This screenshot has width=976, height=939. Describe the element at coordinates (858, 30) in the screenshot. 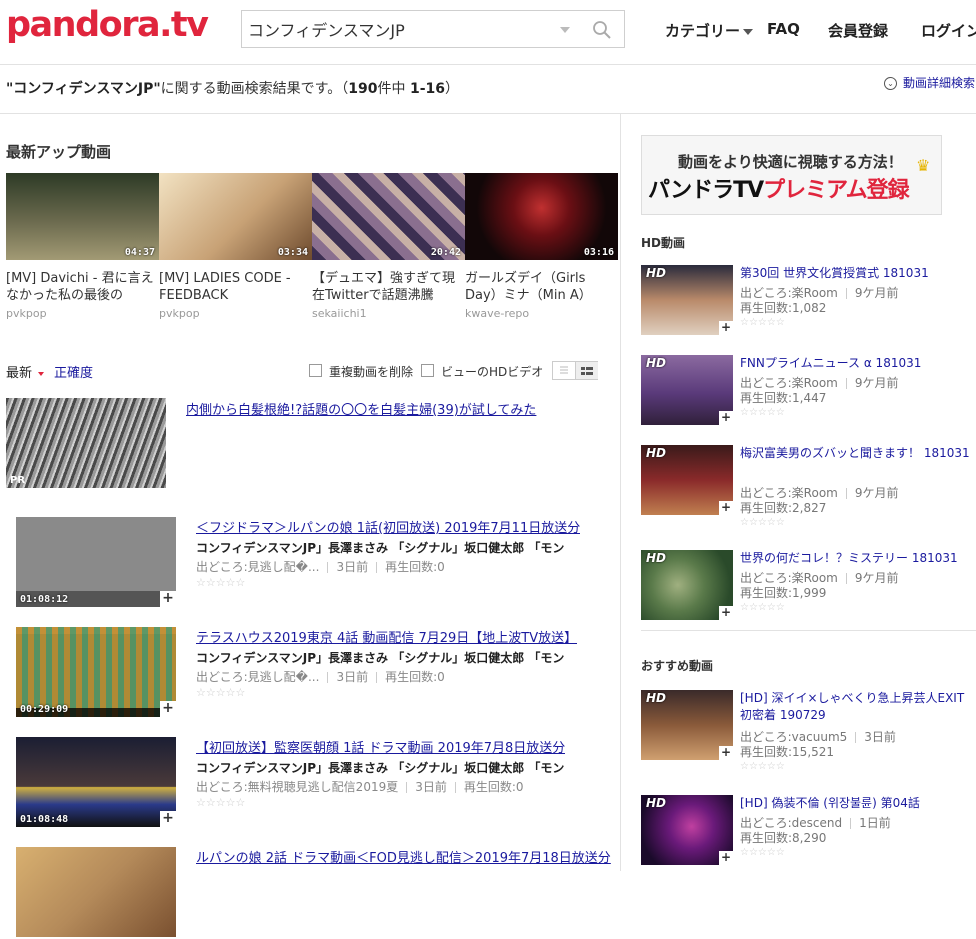

I see `nav-register: 会員登録` at that location.